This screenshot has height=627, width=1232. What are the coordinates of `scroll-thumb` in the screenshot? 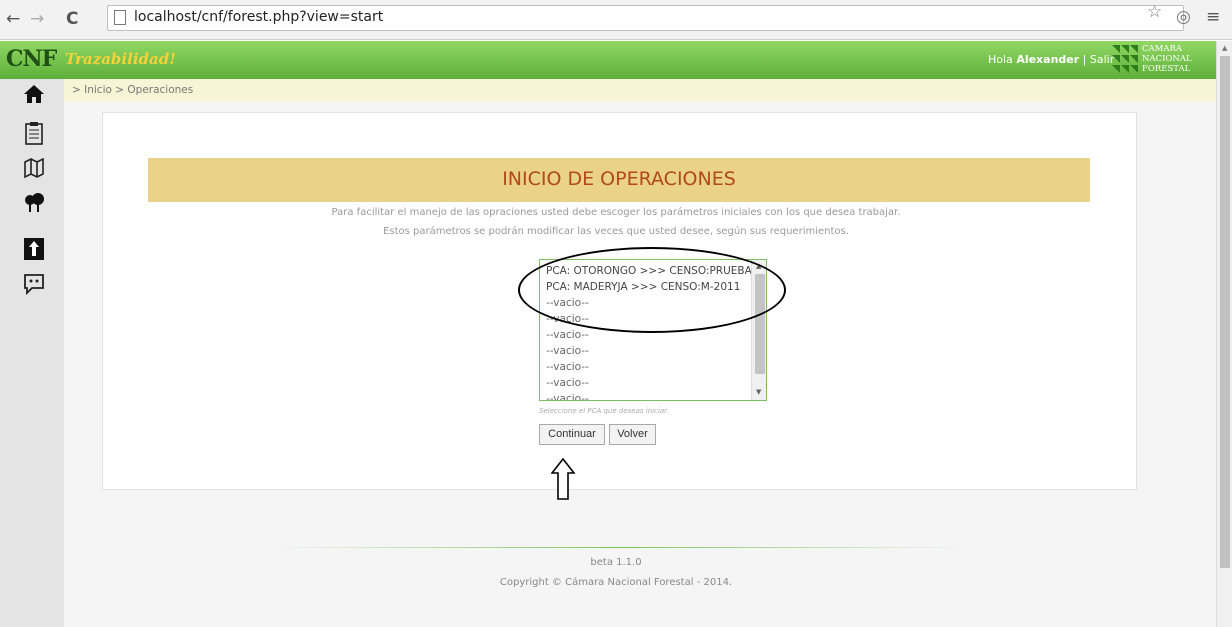 It's located at (1225, 312).